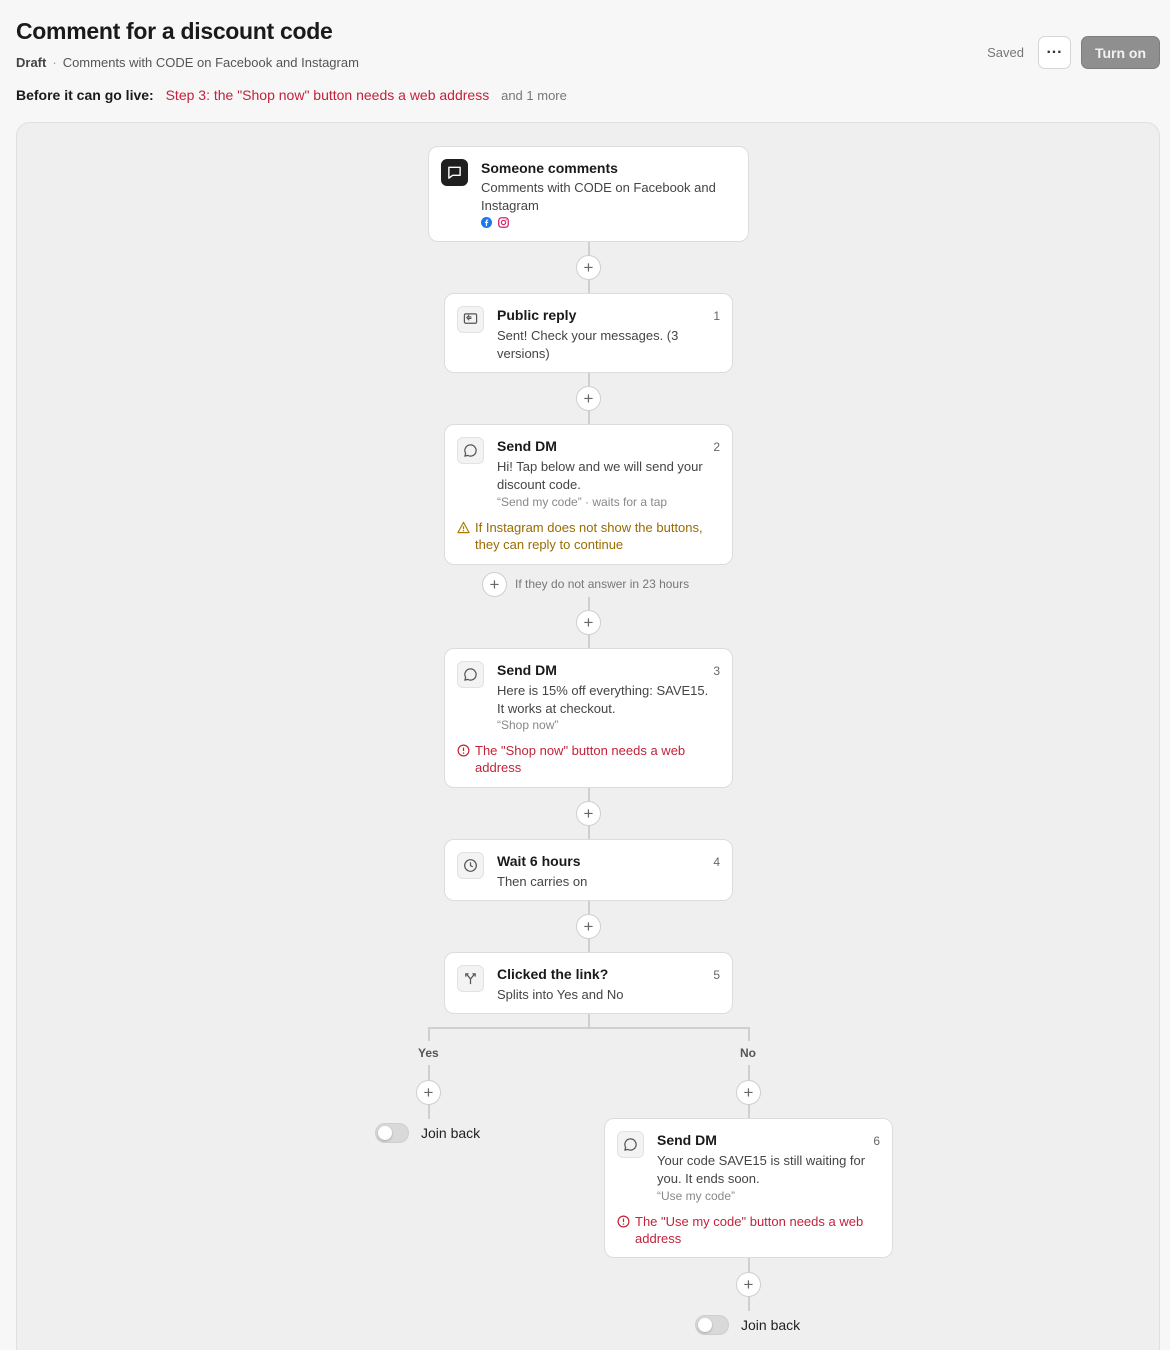  I want to click on join-back-toggle-yes, so click(392, 1133).